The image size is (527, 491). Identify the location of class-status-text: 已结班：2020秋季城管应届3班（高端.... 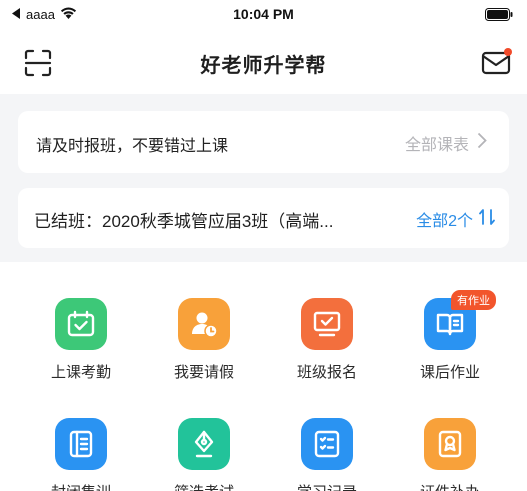
(184, 221).